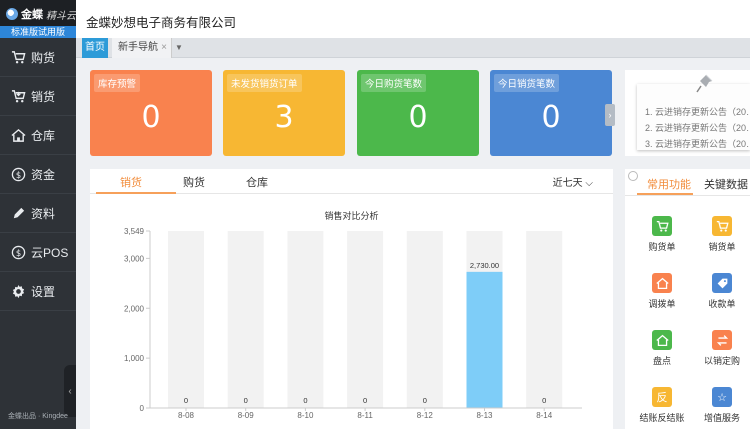 This screenshot has height=429, width=750. What do you see at coordinates (142, 408) in the screenshot?
I see `y-tick-label: 0` at bounding box center [142, 408].